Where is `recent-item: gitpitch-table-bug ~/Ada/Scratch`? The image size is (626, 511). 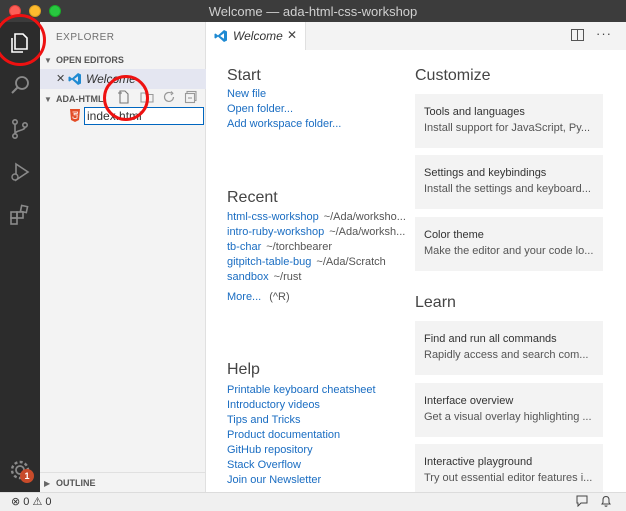
recent-item: gitpitch-table-bug ~/Ada/Scratch is located at coordinates (306, 262).